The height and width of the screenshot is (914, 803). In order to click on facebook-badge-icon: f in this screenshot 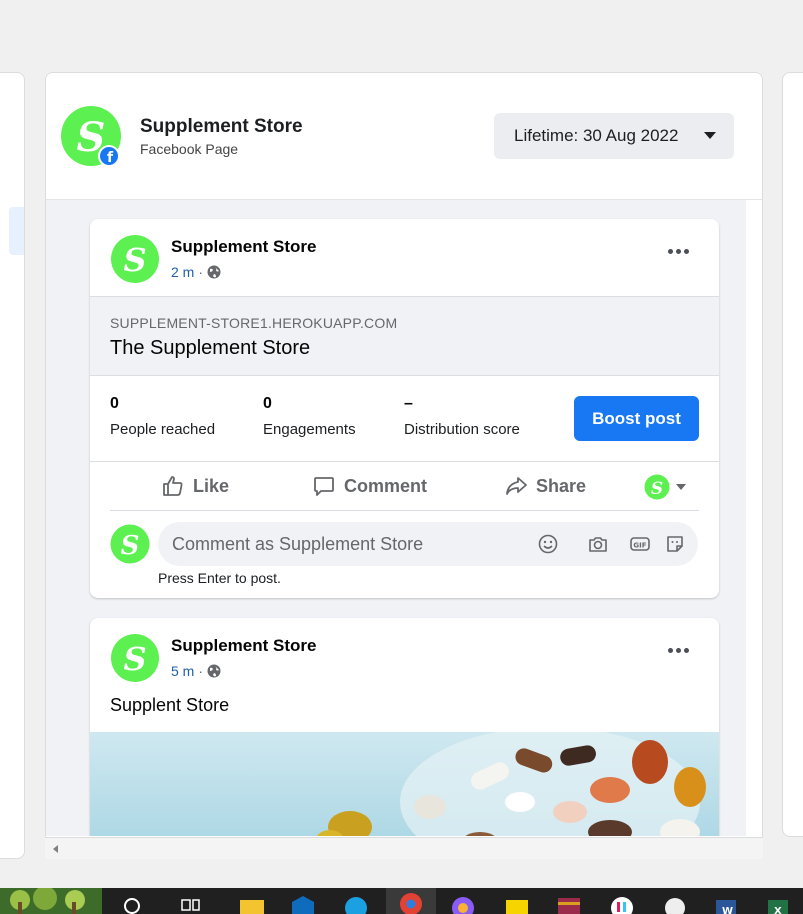, I will do `click(109, 156)`.